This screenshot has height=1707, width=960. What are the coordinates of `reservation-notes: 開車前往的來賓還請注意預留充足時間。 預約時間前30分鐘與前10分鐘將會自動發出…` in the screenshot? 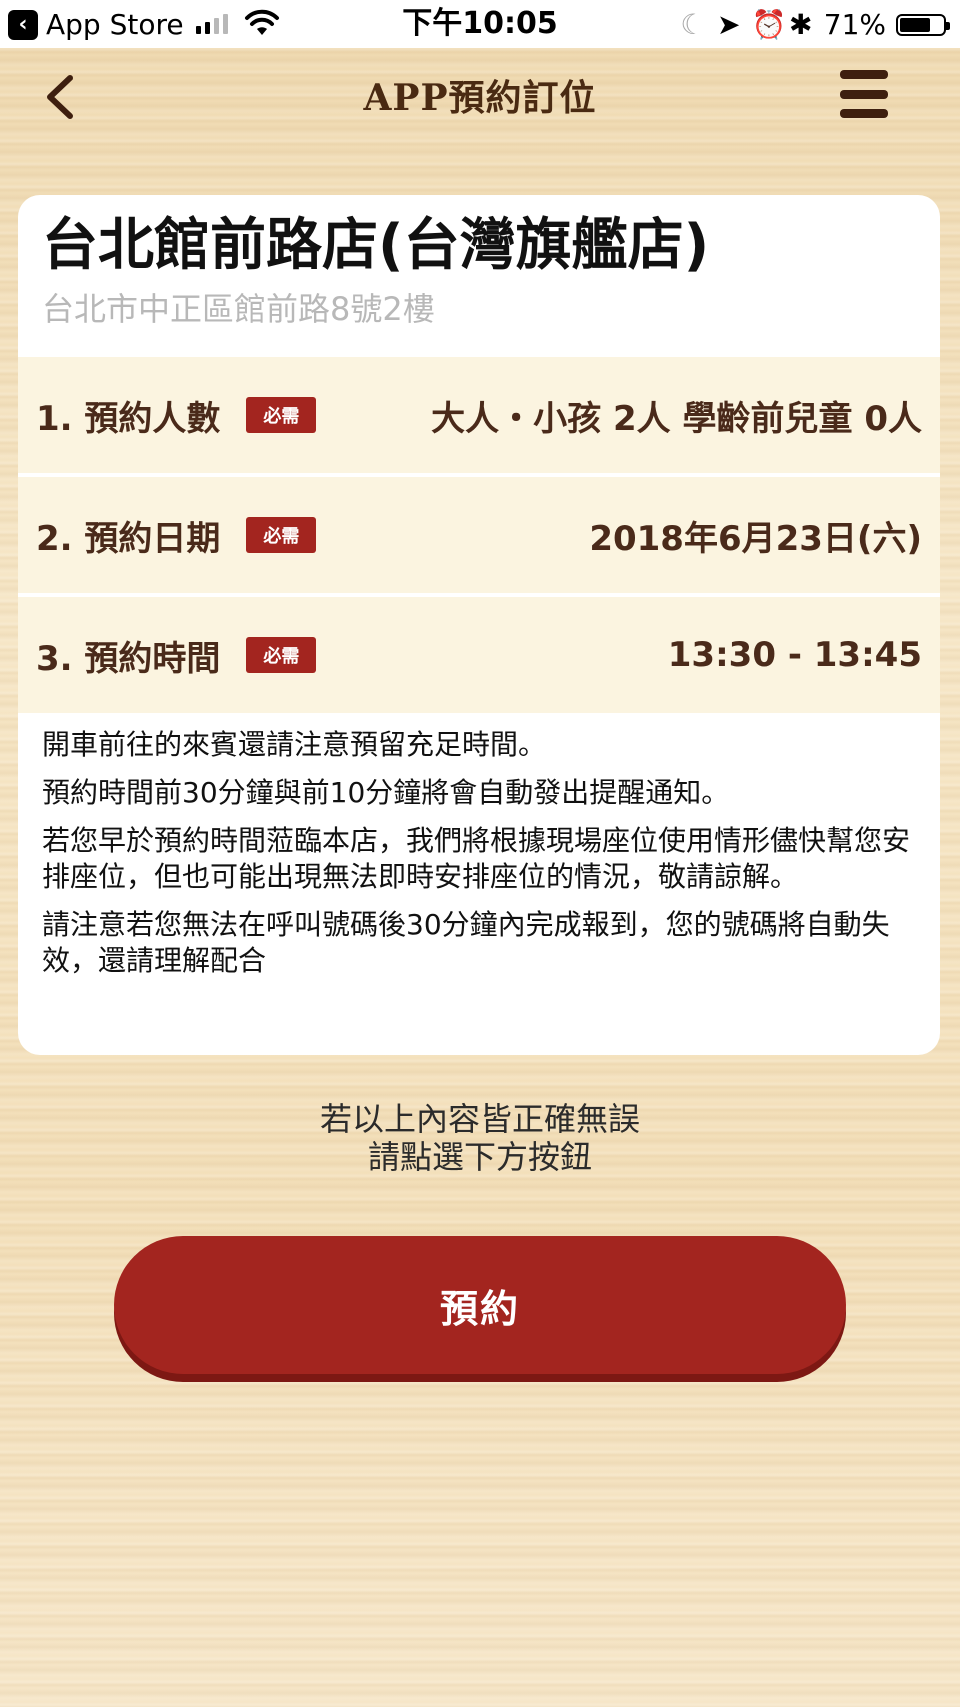 It's located at (482, 859).